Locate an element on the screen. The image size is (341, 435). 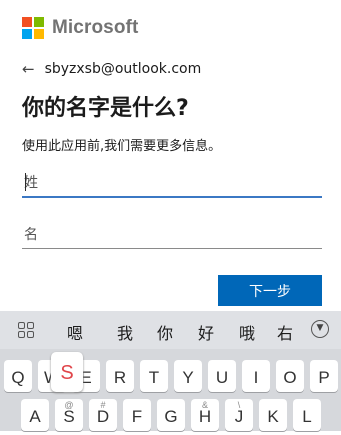
key-j: \ J is located at coordinates (239, 415).